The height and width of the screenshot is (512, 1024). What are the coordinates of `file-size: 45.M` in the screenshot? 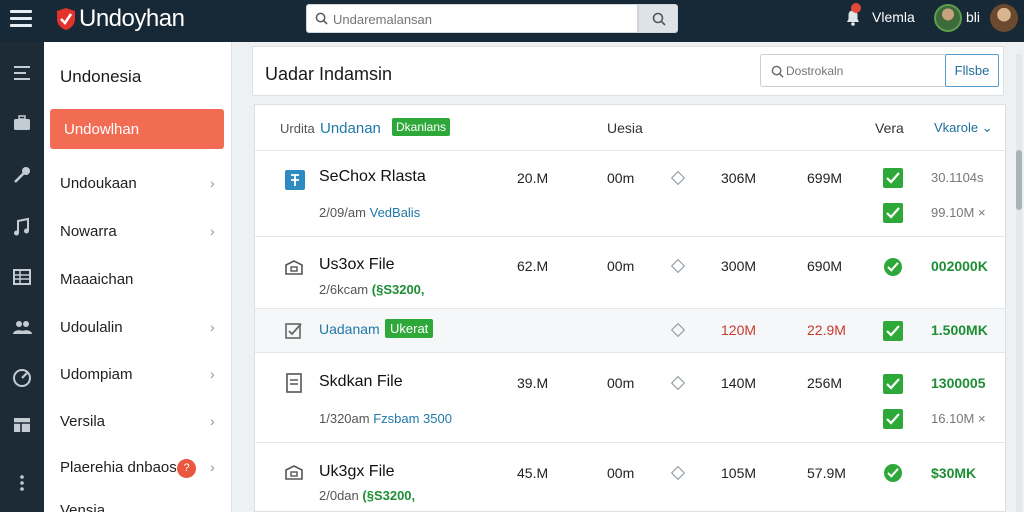 It's located at (533, 473).